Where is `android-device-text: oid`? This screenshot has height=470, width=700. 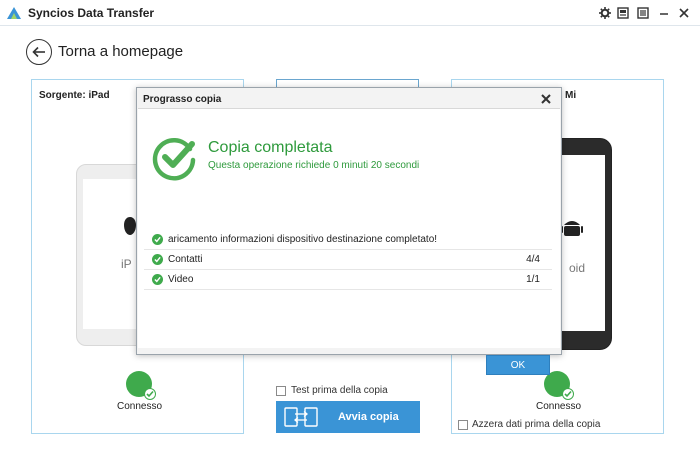
android-device-text: oid is located at coordinates (577, 268).